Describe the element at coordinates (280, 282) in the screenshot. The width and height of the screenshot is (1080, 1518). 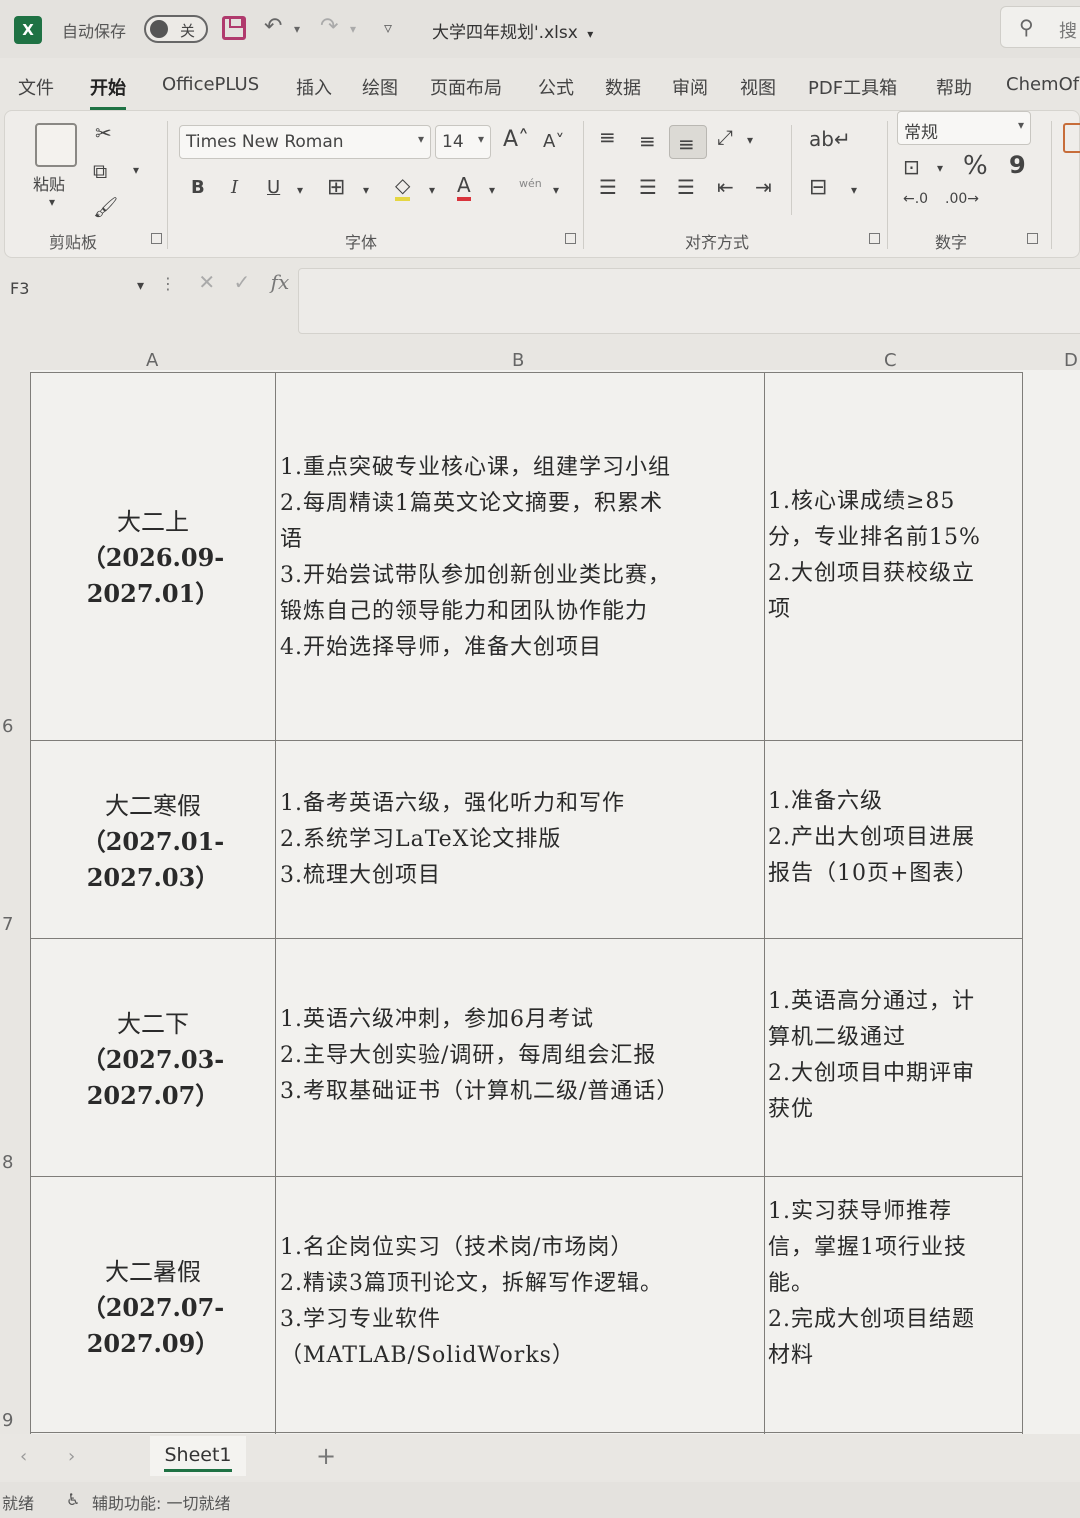
I see `insert-function-button: fx` at that location.